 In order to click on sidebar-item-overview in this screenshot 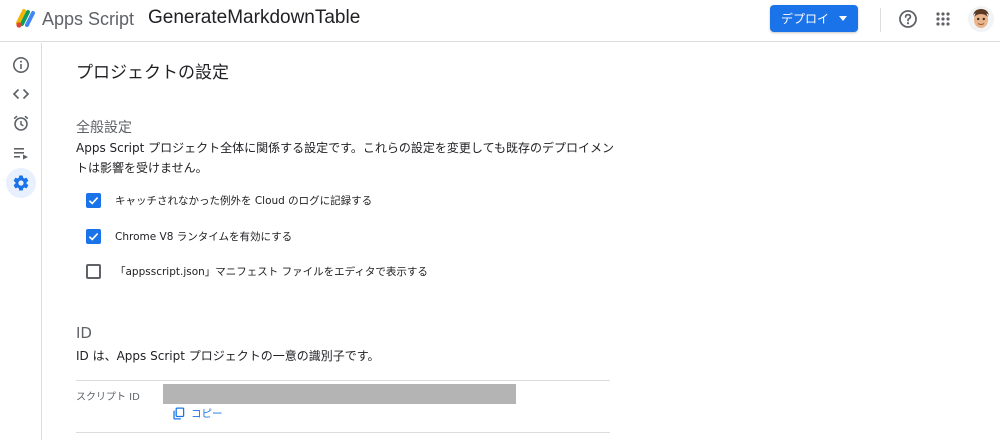, I will do `click(21, 65)`.